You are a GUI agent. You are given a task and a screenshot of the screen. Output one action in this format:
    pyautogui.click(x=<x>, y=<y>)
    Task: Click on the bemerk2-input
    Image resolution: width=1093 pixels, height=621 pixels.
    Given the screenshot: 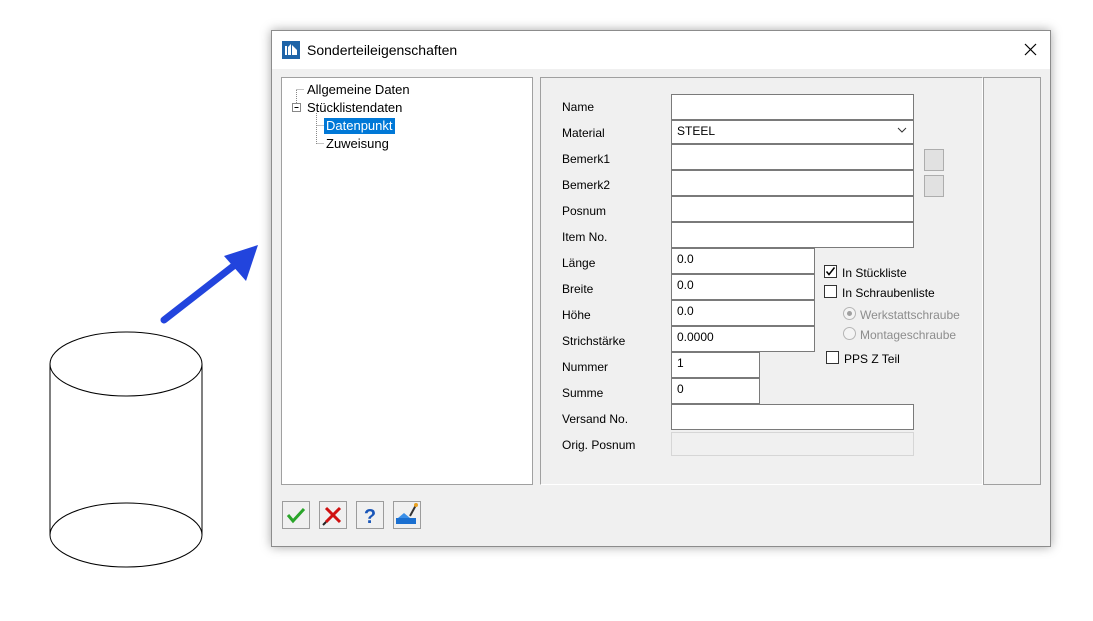 What is the action you would take?
    pyautogui.click(x=792, y=183)
    